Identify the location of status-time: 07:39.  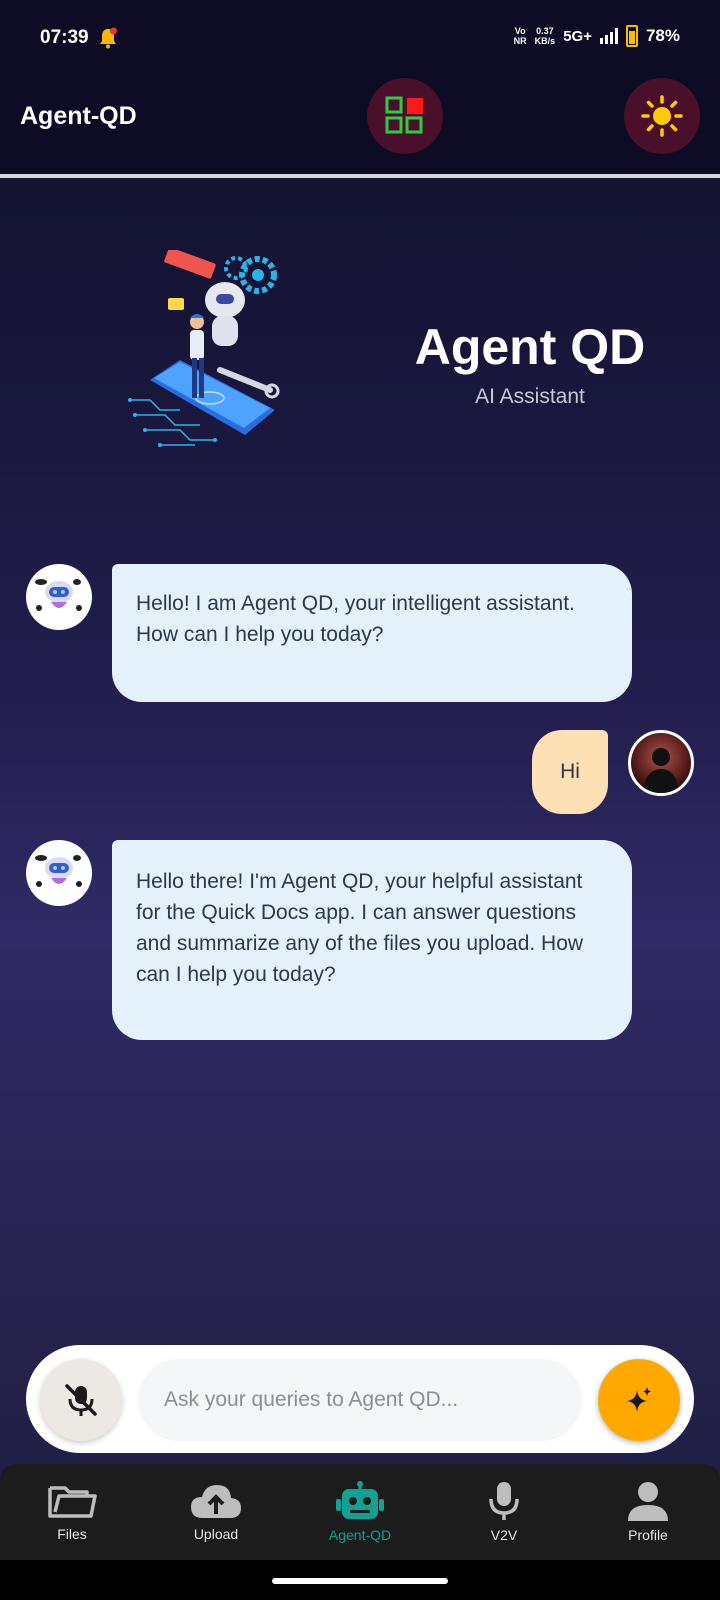
(64, 37).